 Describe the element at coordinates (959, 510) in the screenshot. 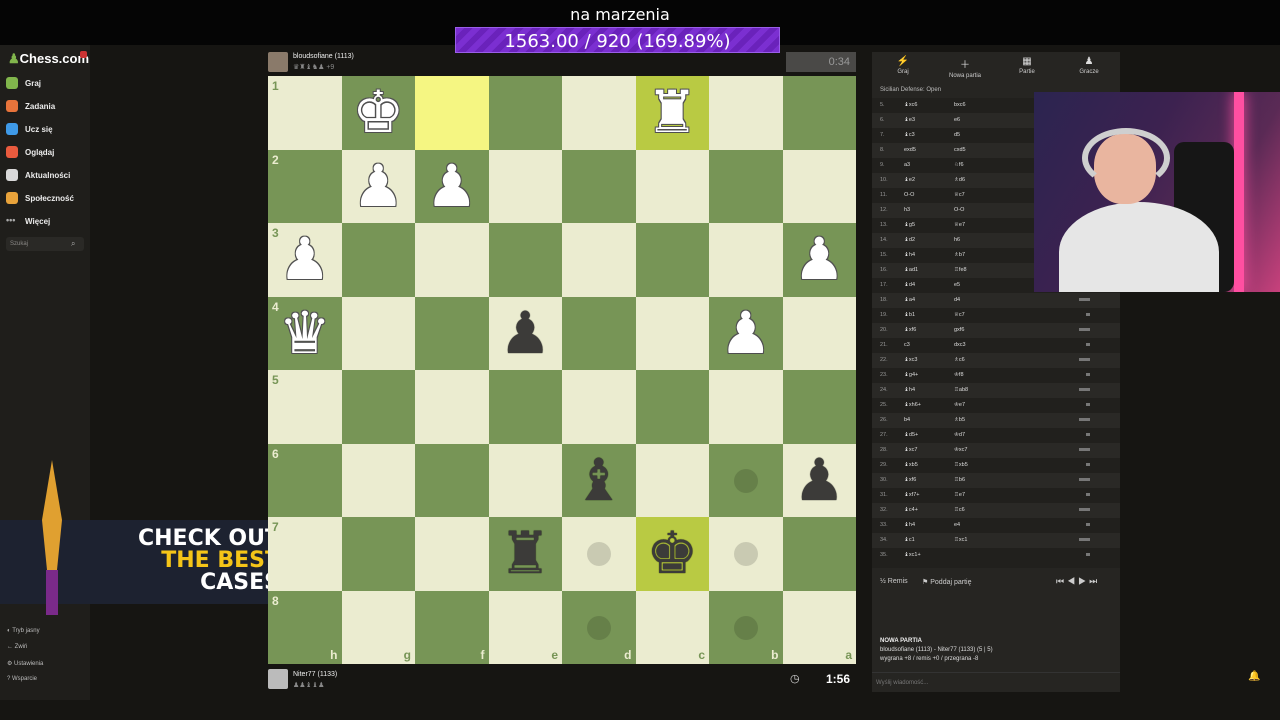

I see `black-move: ♖c6` at that location.